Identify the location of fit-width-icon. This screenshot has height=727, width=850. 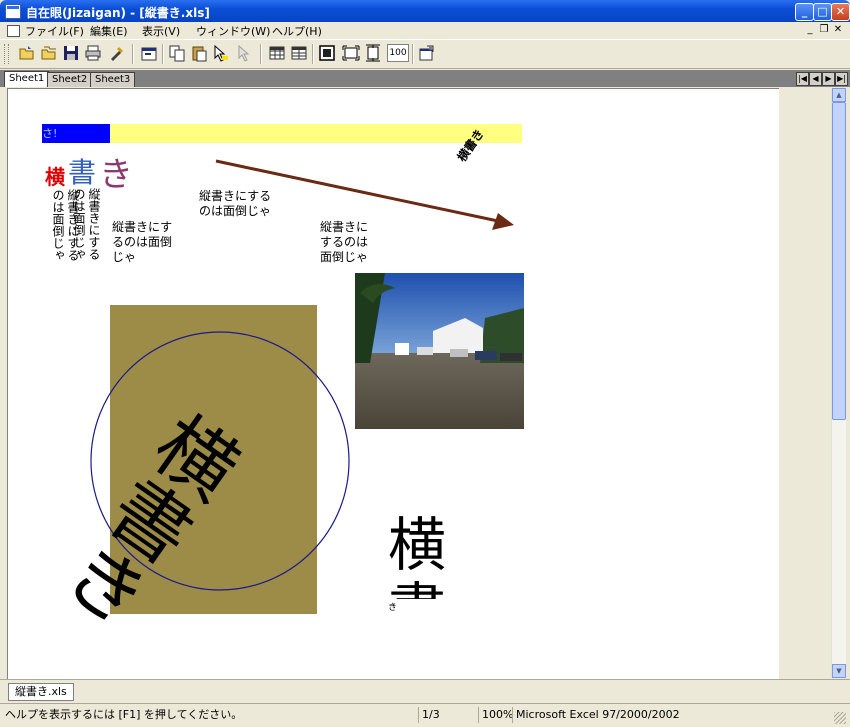
(351, 53).